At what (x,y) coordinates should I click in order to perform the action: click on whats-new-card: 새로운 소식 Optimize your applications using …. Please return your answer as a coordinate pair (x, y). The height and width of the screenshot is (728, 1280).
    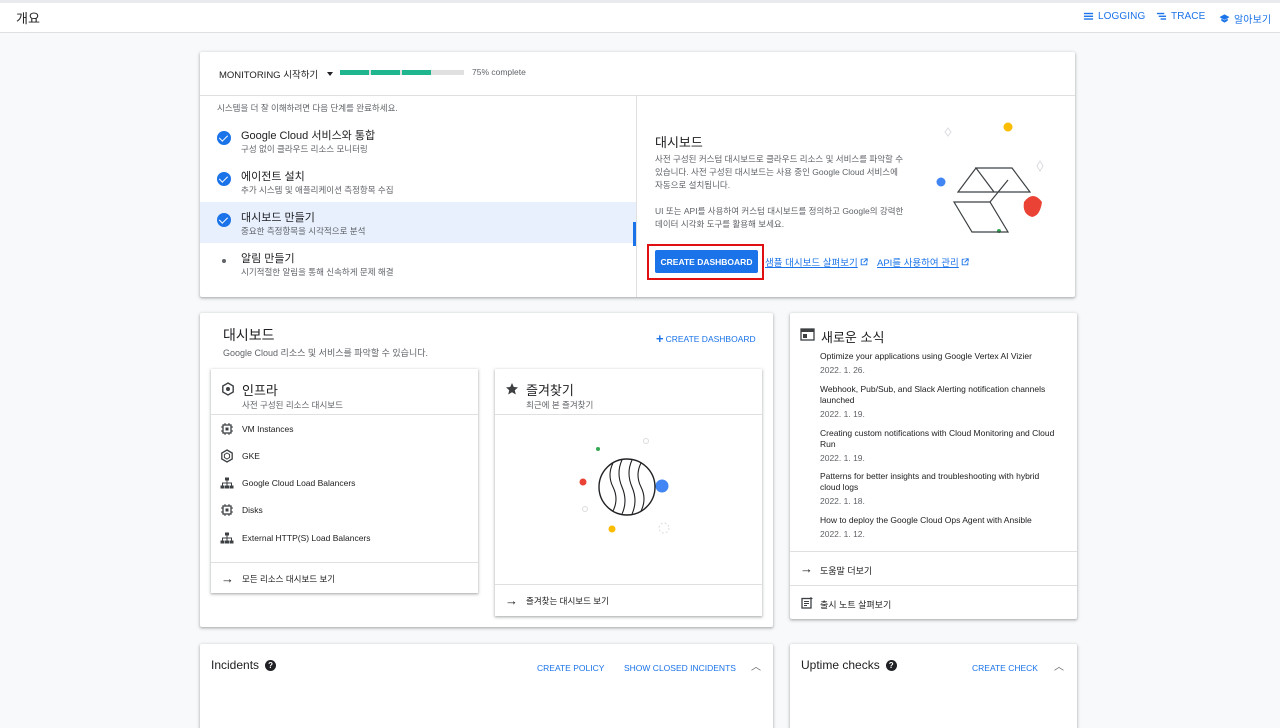
    Looking at the image, I should click on (933, 466).